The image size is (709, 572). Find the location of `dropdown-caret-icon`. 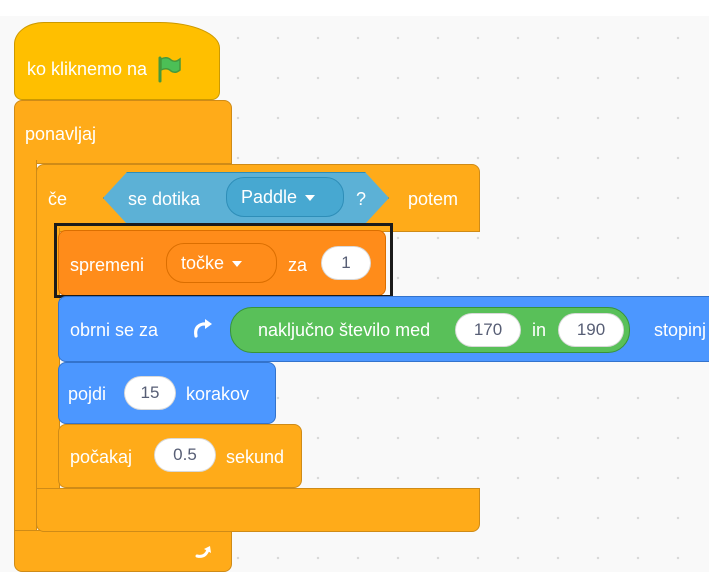

dropdown-caret-icon is located at coordinates (310, 198).